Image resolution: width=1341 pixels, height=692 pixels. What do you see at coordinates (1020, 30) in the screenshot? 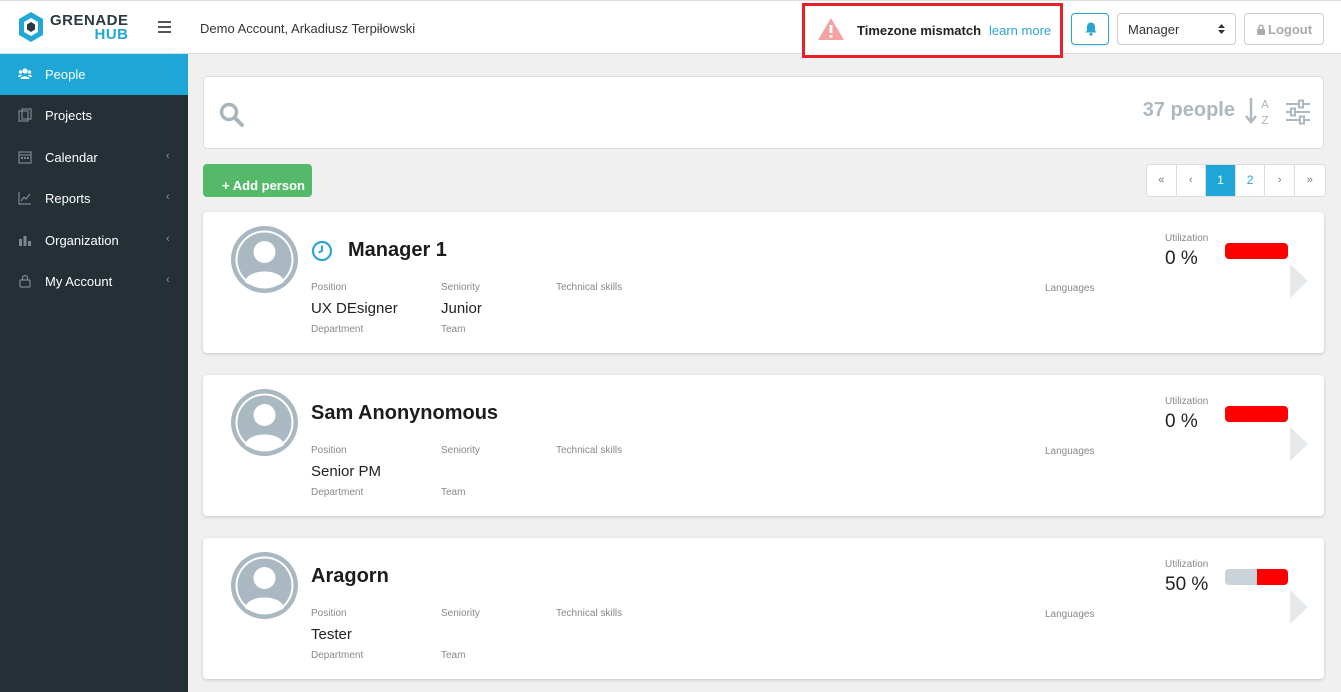
I see `learn-more-link: learn more` at bounding box center [1020, 30].